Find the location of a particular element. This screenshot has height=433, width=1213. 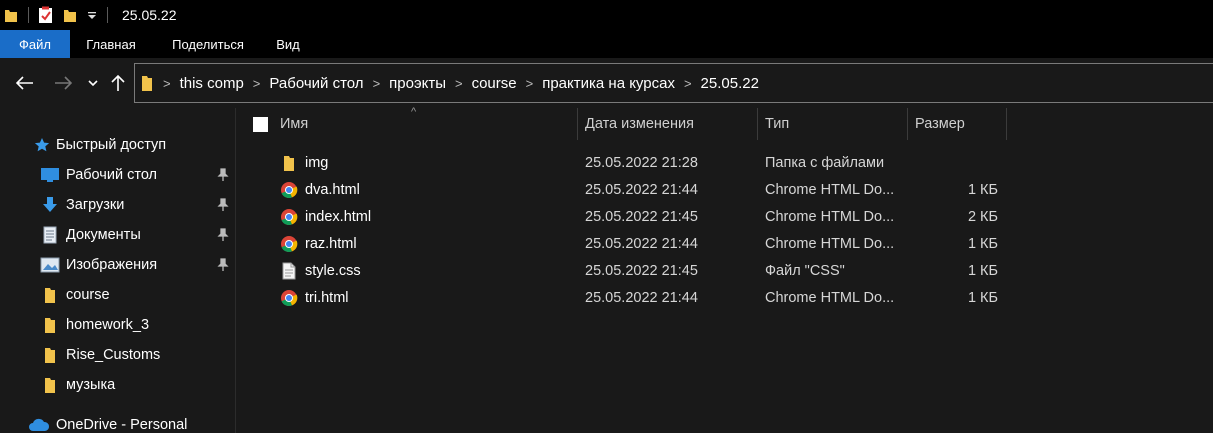

customize-dropdown-icon is located at coordinates (92, 15).